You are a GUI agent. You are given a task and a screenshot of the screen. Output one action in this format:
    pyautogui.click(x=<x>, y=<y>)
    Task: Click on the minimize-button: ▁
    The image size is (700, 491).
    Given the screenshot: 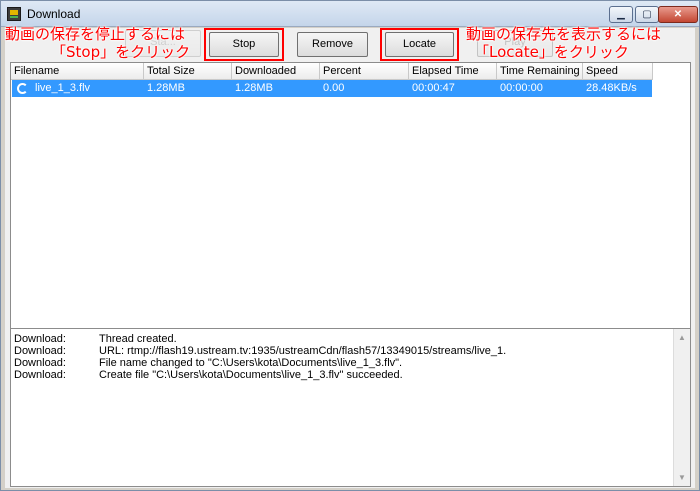 What is the action you would take?
    pyautogui.click(x=621, y=14)
    